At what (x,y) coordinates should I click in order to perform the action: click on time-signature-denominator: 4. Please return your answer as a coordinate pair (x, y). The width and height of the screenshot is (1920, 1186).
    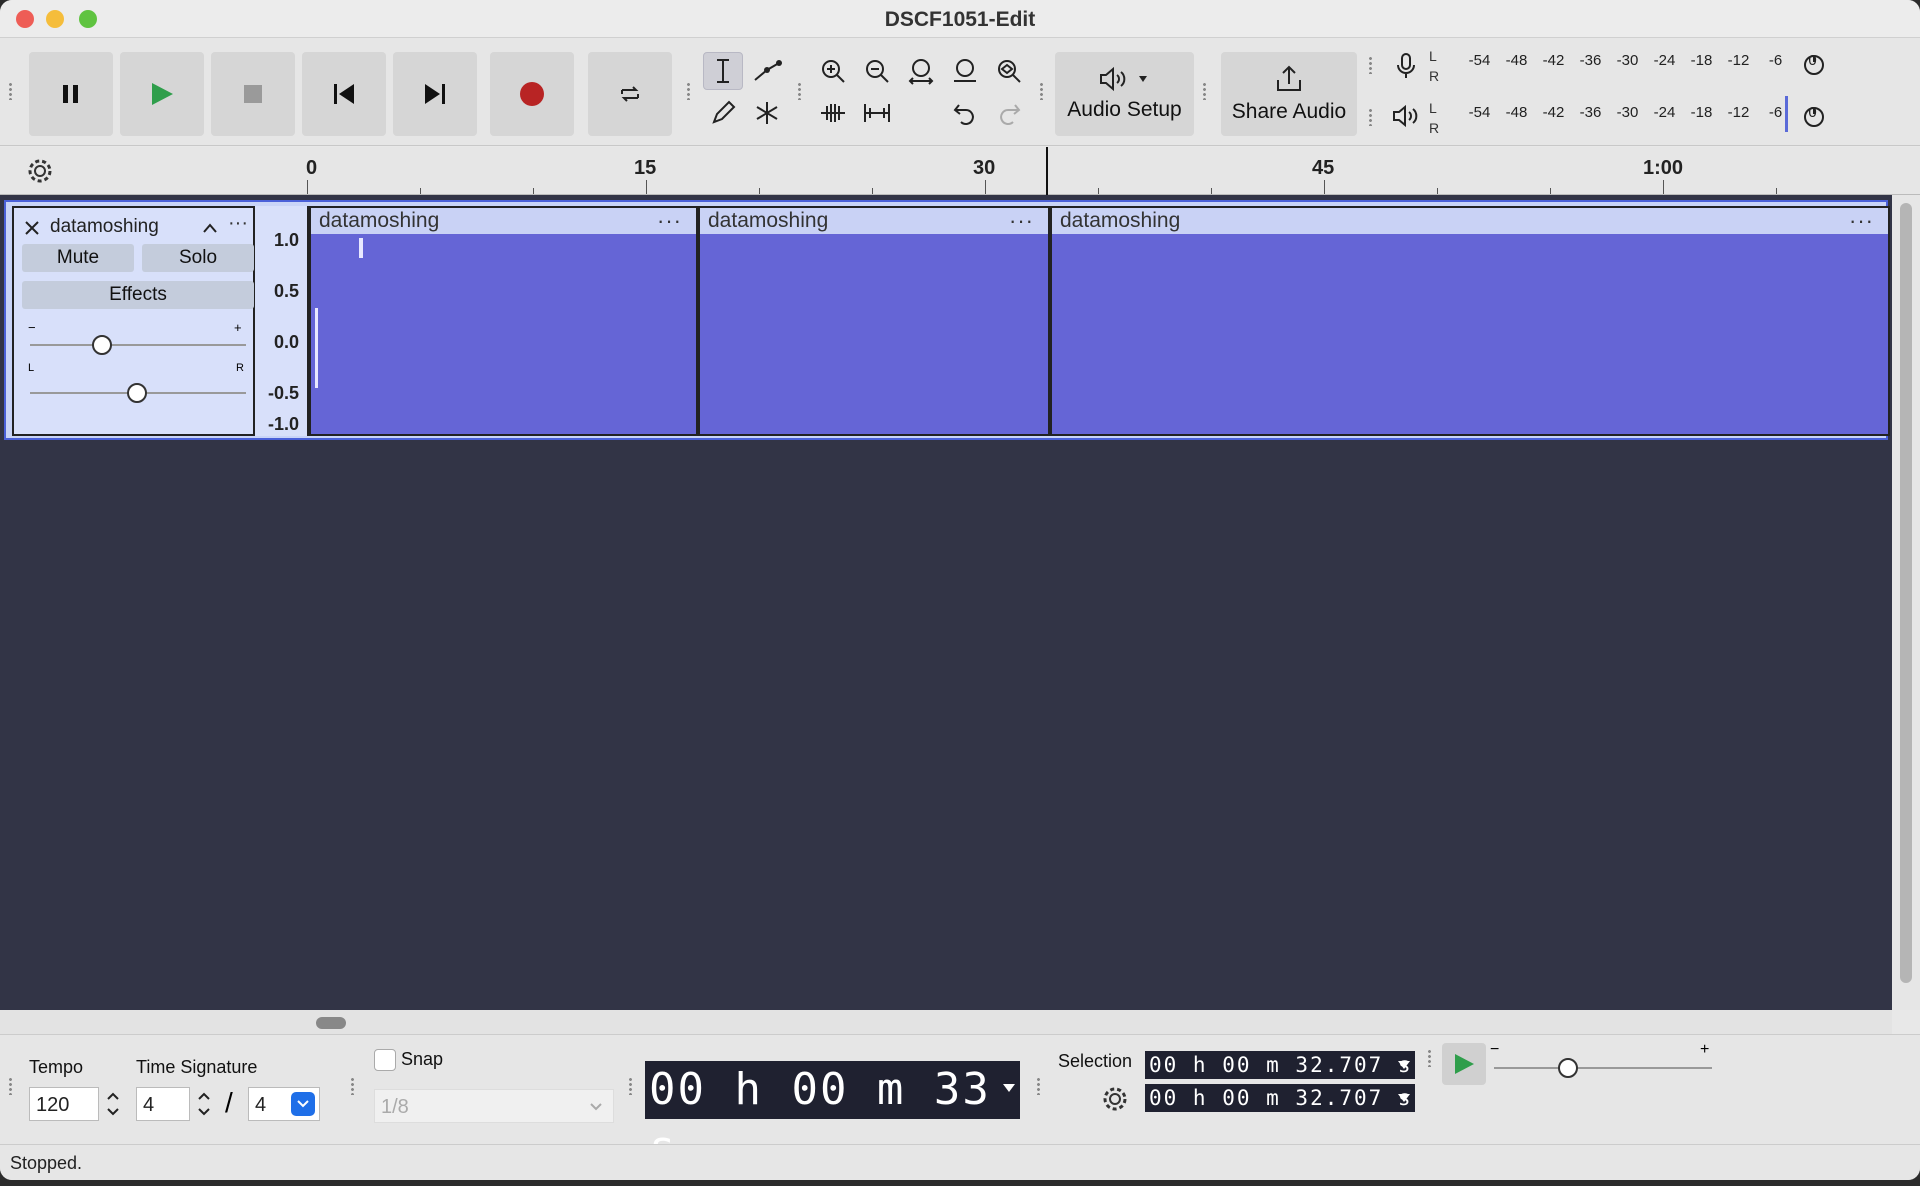
    Looking at the image, I should click on (284, 1104).